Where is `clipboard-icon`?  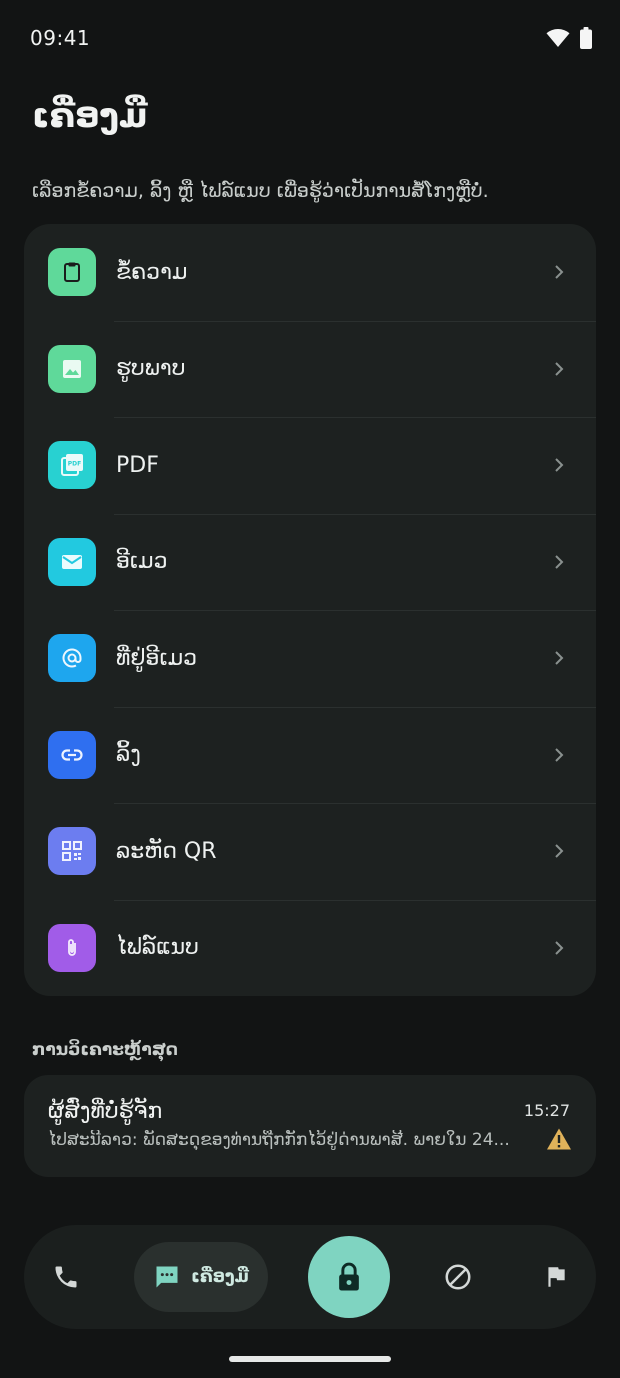
clipboard-icon is located at coordinates (72, 272).